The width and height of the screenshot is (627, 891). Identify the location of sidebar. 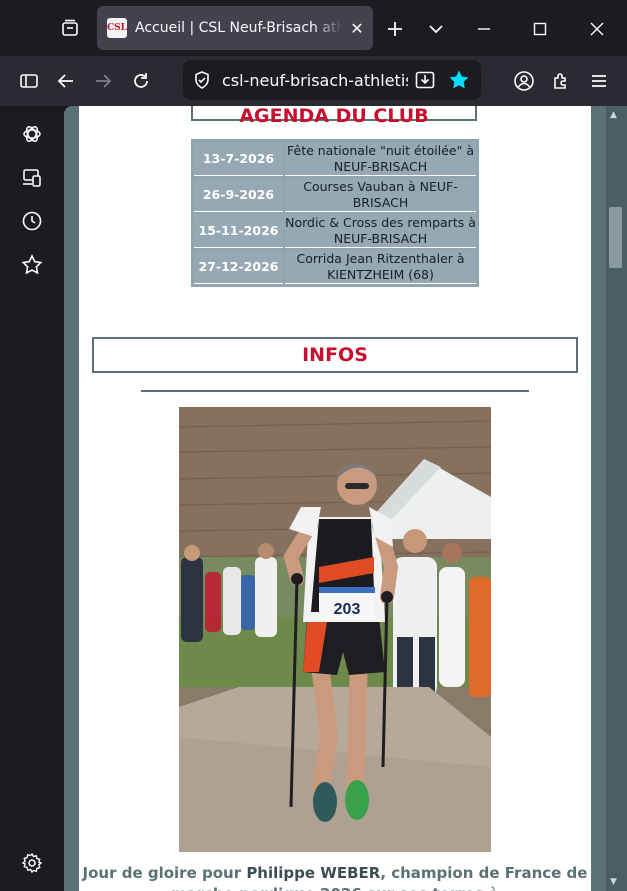
(32, 498).